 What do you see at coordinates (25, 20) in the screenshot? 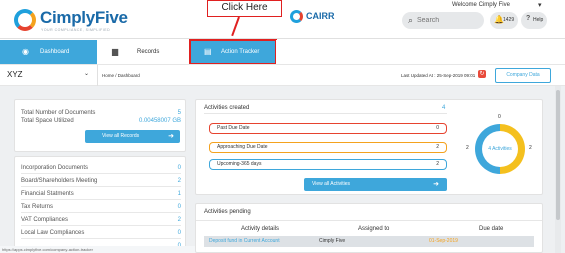
I see `cimplyfive-logo-icon` at bounding box center [25, 20].